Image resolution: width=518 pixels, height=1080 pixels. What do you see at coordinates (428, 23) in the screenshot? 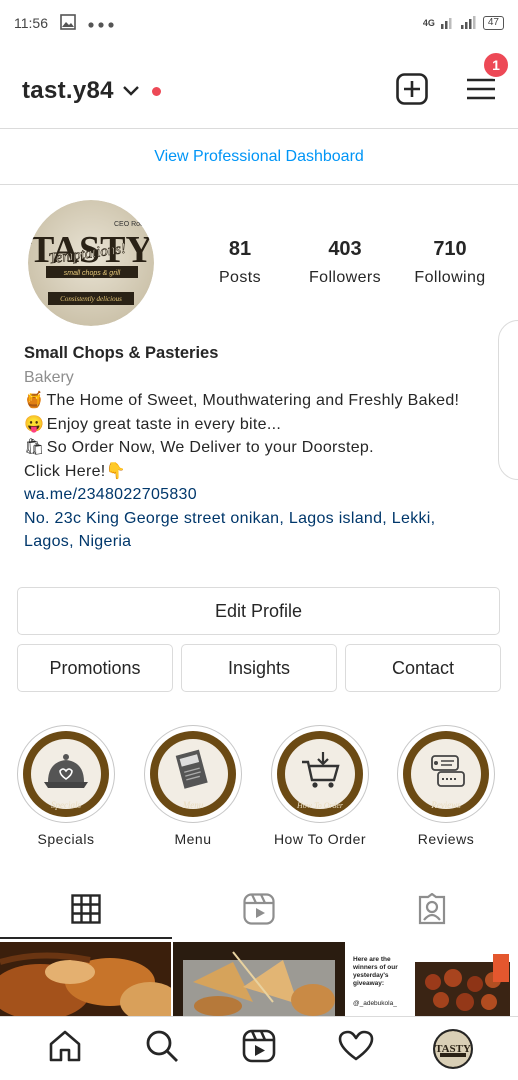
I see `network-label: 4G` at bounding box center [428, 23].